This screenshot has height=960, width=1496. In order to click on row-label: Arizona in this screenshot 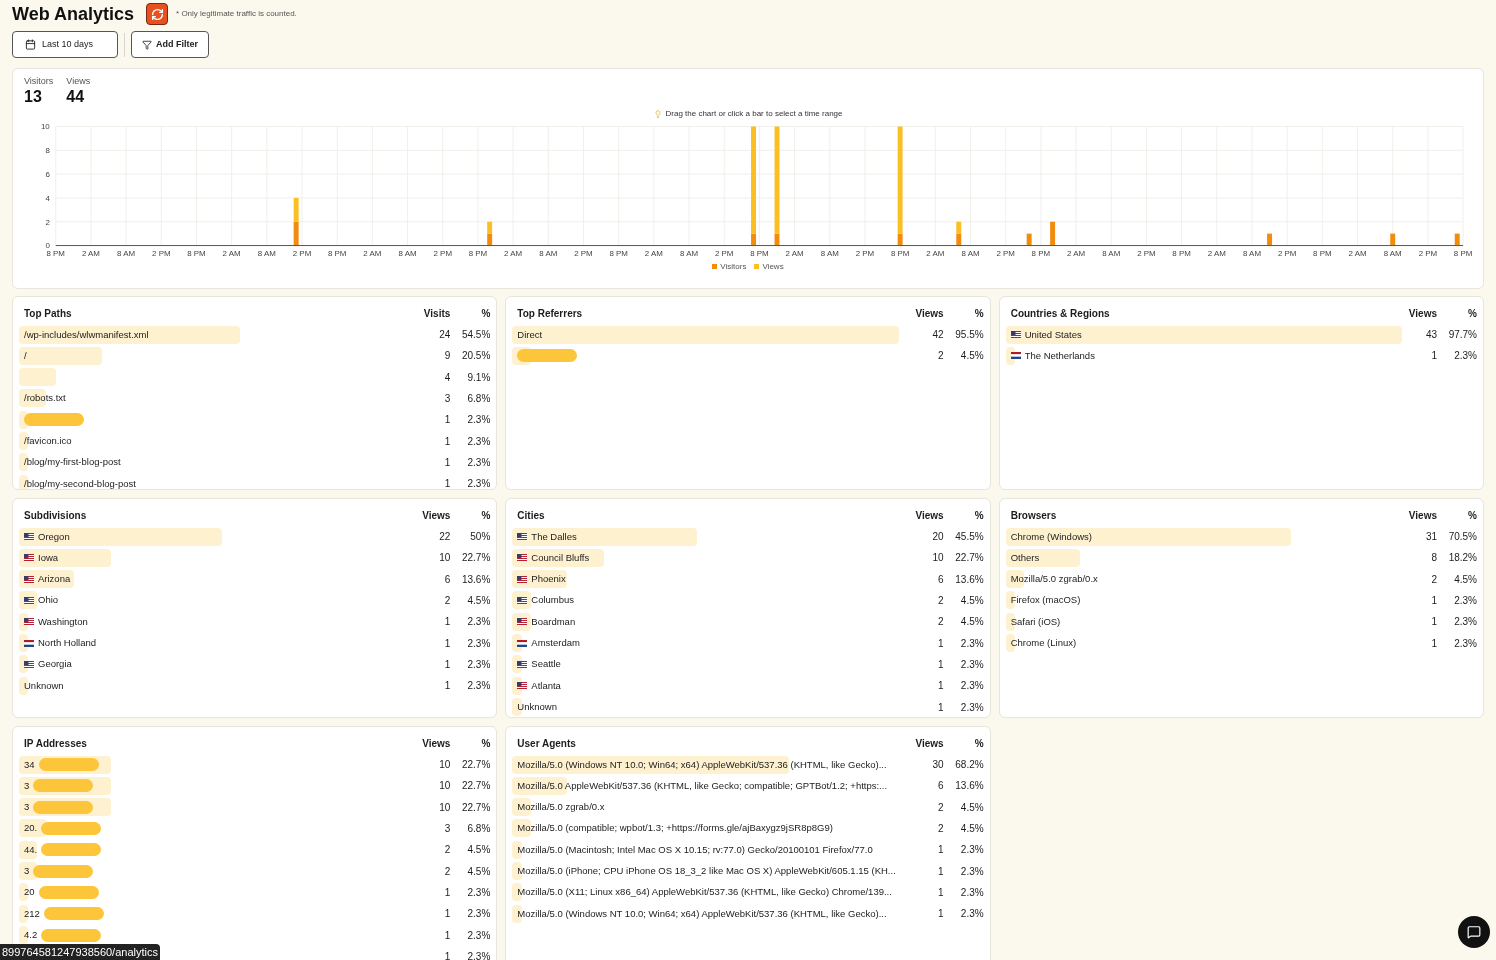, I will do `click(54, 579)`.